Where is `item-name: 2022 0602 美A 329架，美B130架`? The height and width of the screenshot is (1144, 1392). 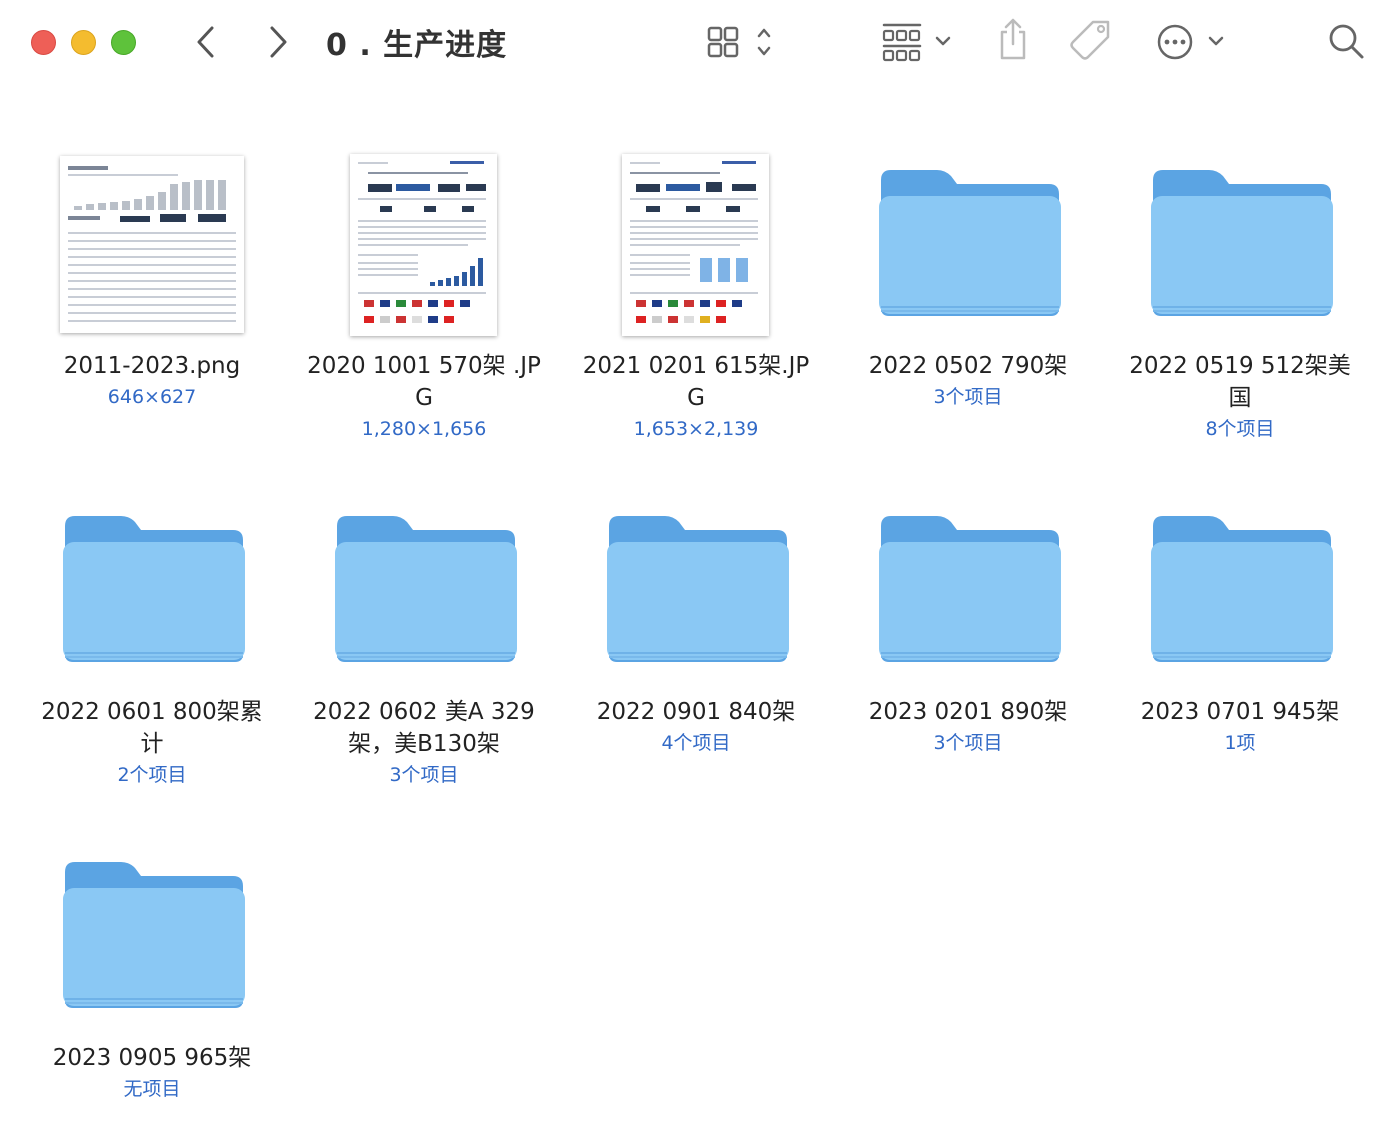 item-name: 2022 0602 美A 329架，美B130架 is located at coordinates (424, 728).